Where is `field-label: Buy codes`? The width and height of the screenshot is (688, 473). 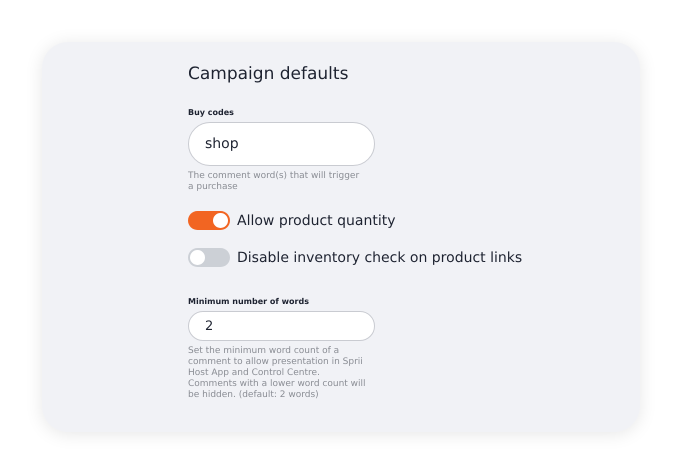 field-label: Buy codes is located at coordinates (211, 112).